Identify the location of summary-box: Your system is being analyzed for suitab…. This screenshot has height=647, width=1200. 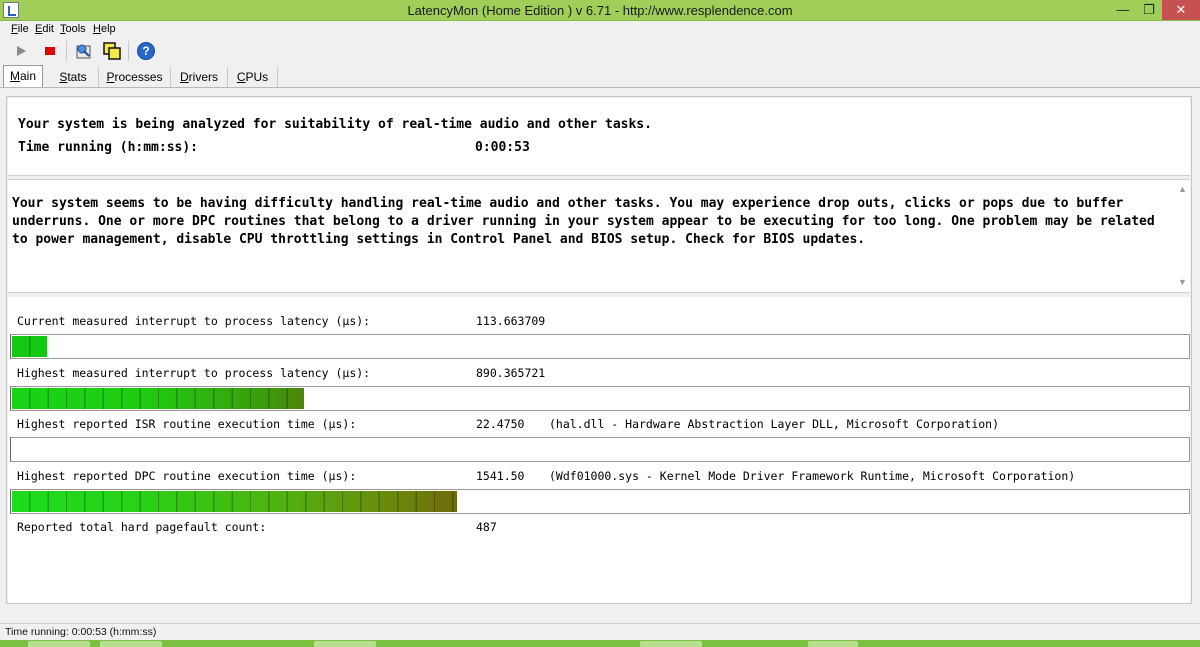
(599, 137).